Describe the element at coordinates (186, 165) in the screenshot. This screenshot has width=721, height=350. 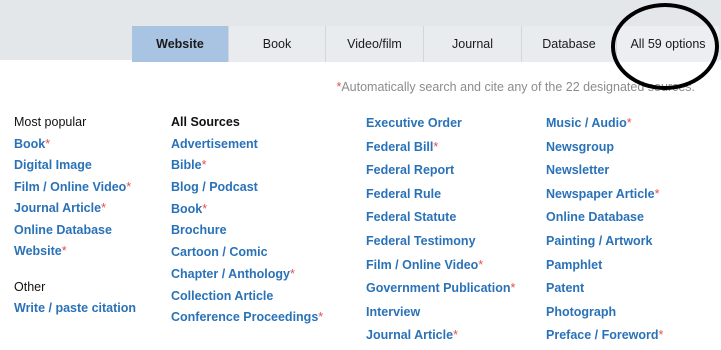
I see `source-option-label: Bible` at that location.